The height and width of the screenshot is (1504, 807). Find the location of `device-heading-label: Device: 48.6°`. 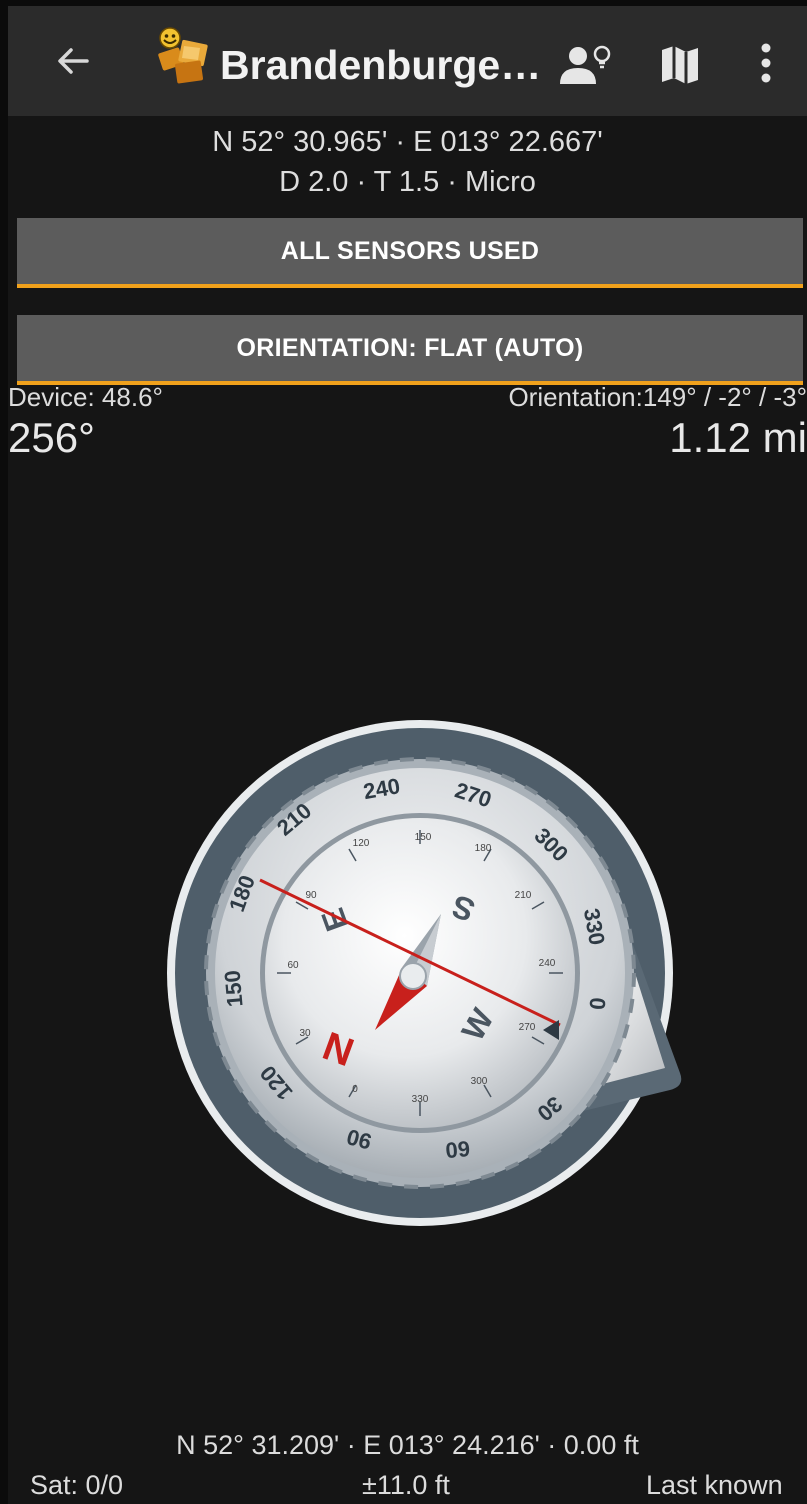

device-heading-label: Device: 48.6° is located at coordinates (85, 397).